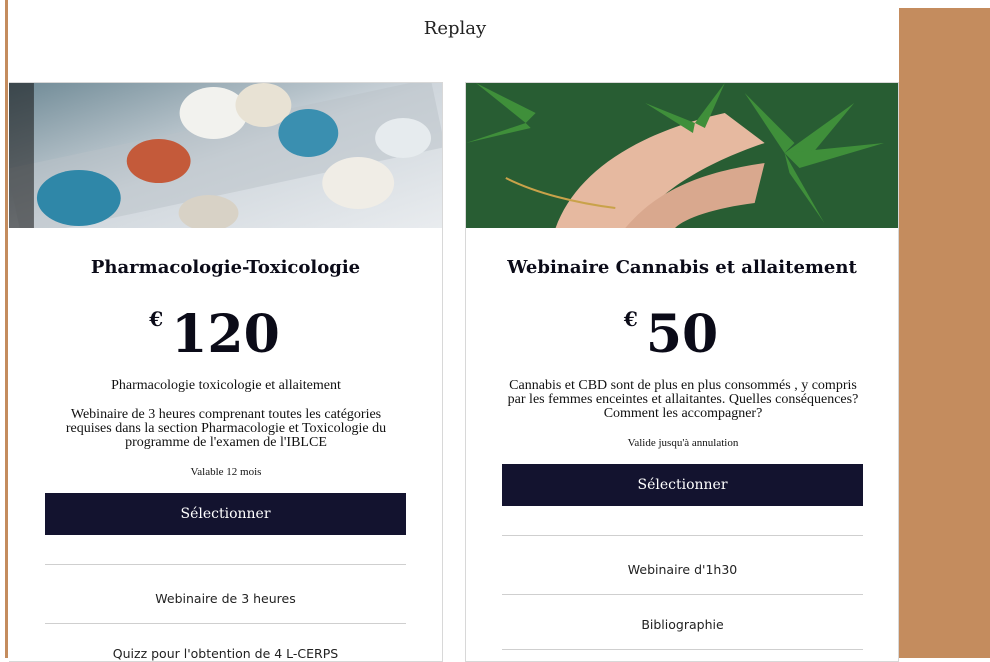 Image resolution: width=990 pixels, height=662 pixels. I want to click on plan-subtitle: Pharmacologie toxicologie et allaitement, so click(226, 385).